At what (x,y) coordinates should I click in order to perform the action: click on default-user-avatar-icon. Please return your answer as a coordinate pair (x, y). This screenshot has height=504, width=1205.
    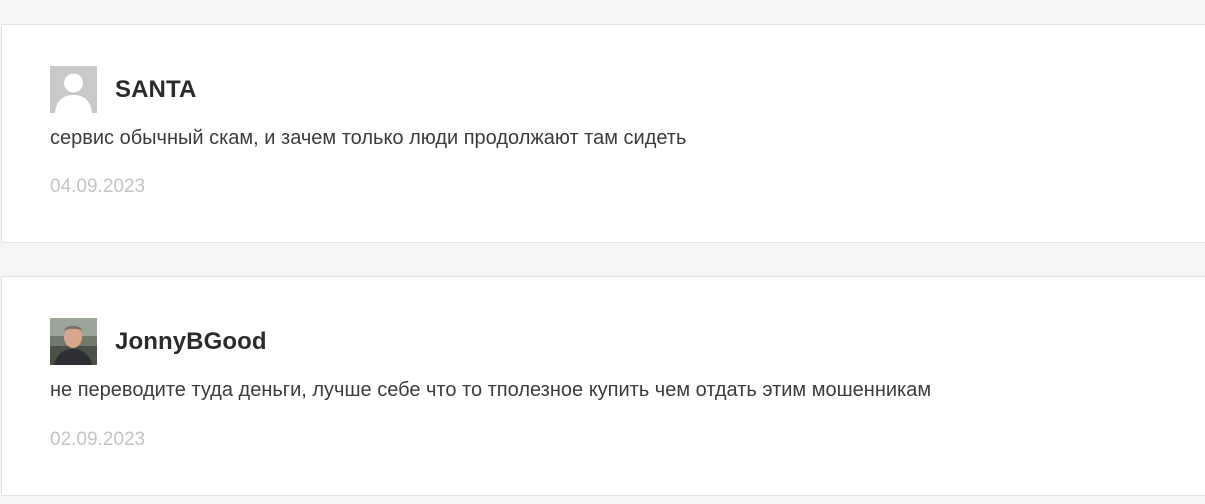
    Looking at the image, I should click on (73, 89).